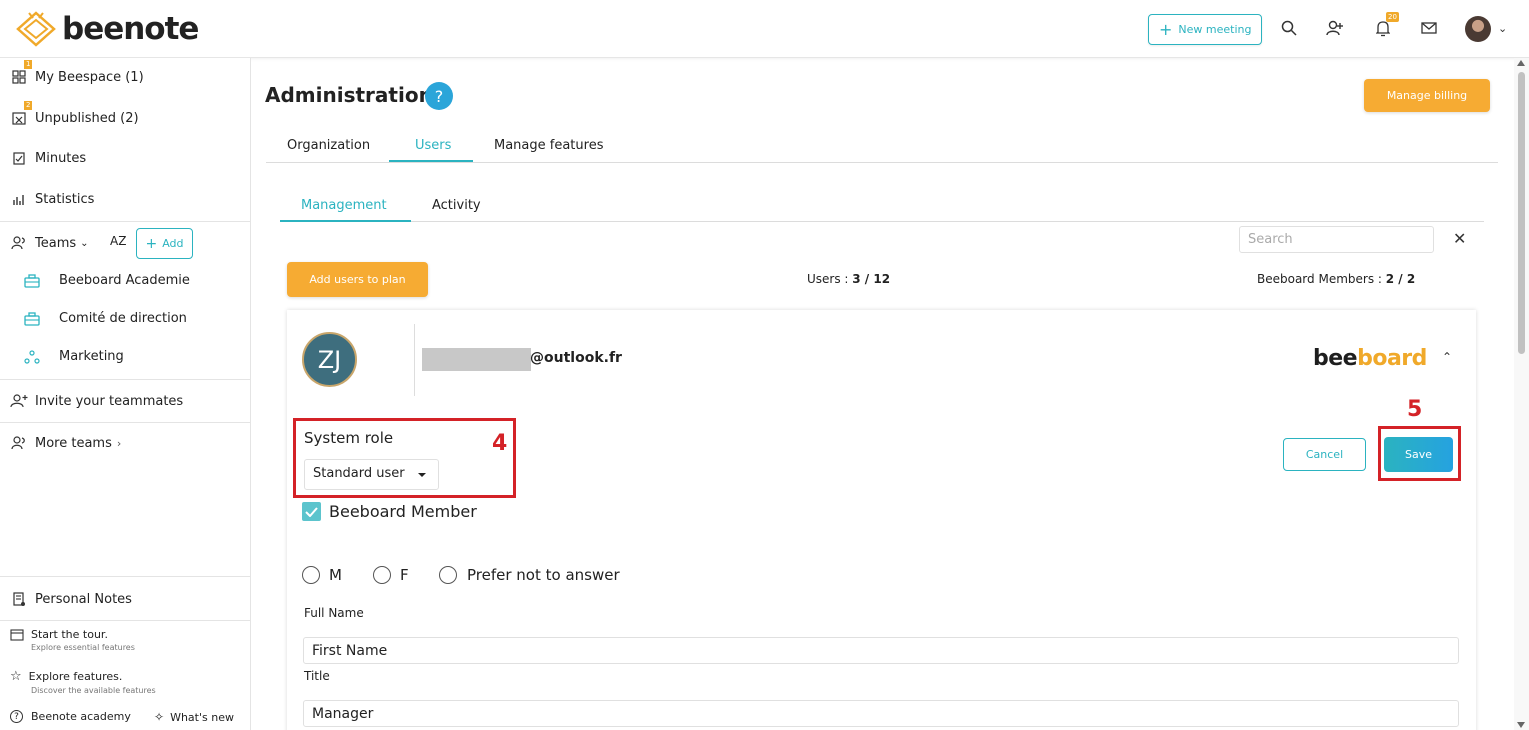  Describe the element at coordinates (1418, 454) in the screenshot. I see `save-button: Save` at that location.